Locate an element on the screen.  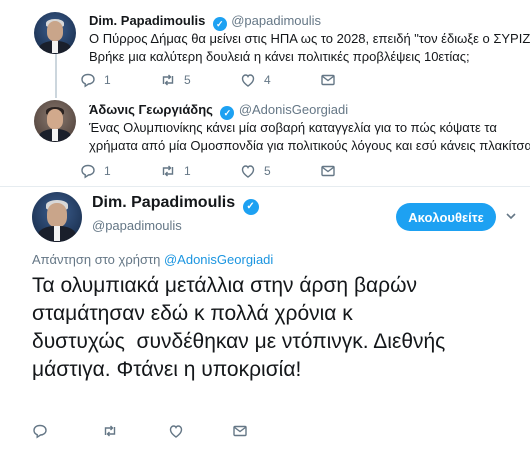
reply-context: Απάντηση στο χρήστη @AdonisGeorgiadi is located at coordinates (152, 259).